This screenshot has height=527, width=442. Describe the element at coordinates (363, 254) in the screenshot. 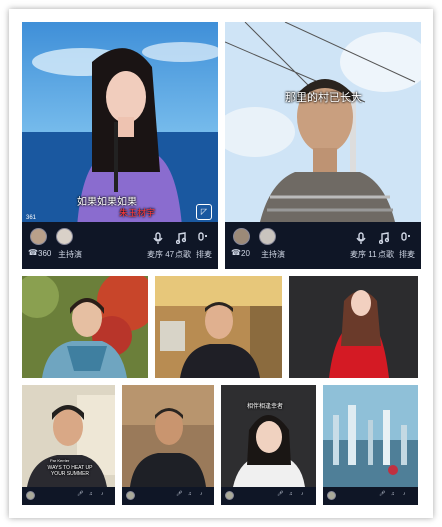

I see `queue-button: 麦序 11` at that location.